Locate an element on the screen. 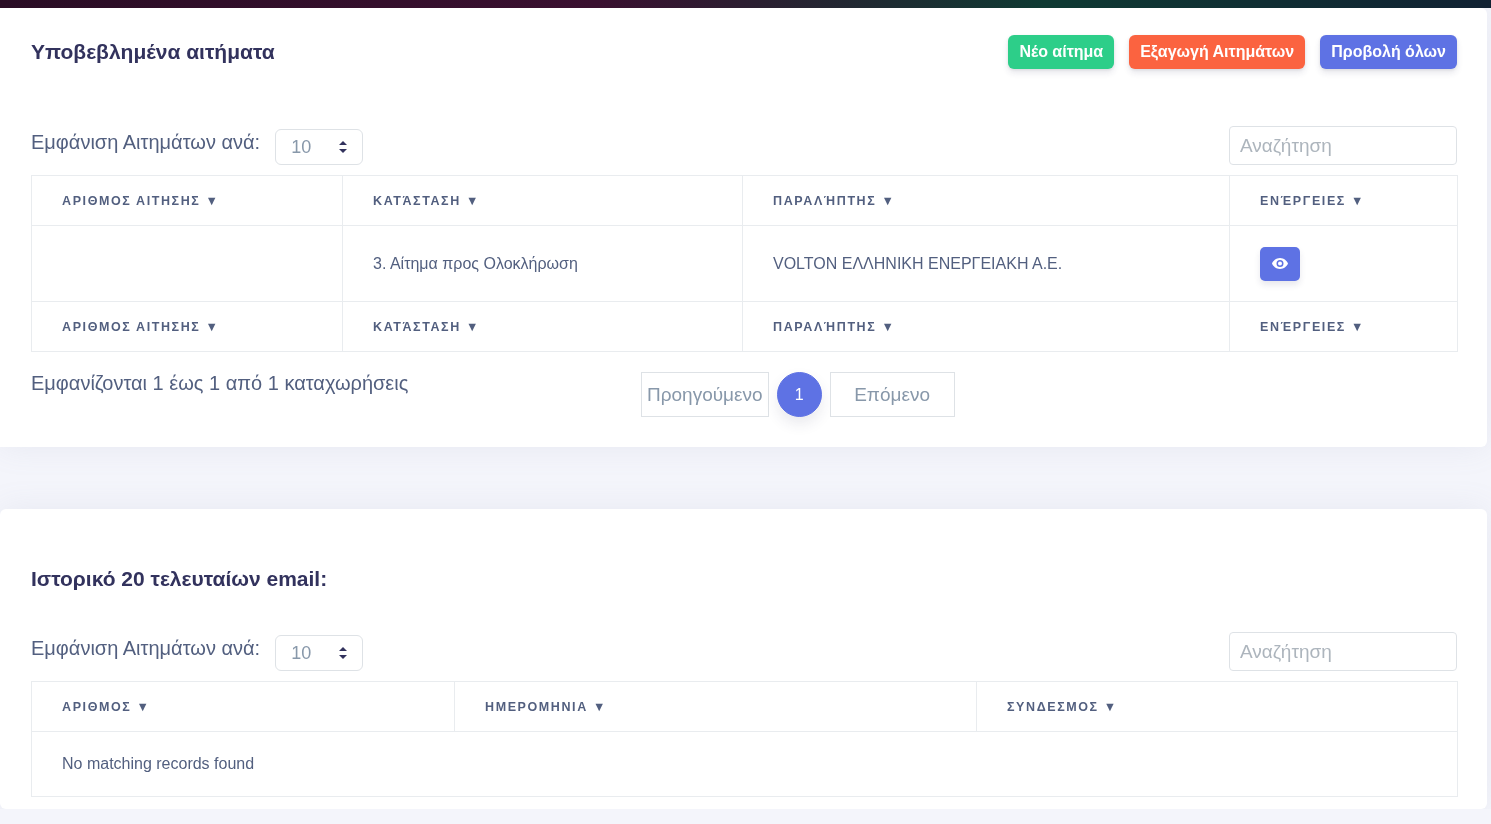 This screenshot has height=824, width=1491. eye-icon is located at coordinates (1280, 263).